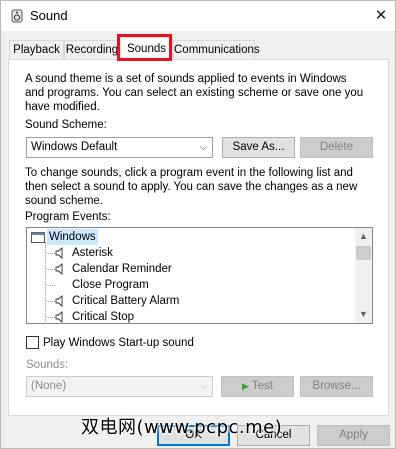 The image size is (396, 449). I want to click on watermark-text: 双电网(www.pcpc.me), so click(182, 427).